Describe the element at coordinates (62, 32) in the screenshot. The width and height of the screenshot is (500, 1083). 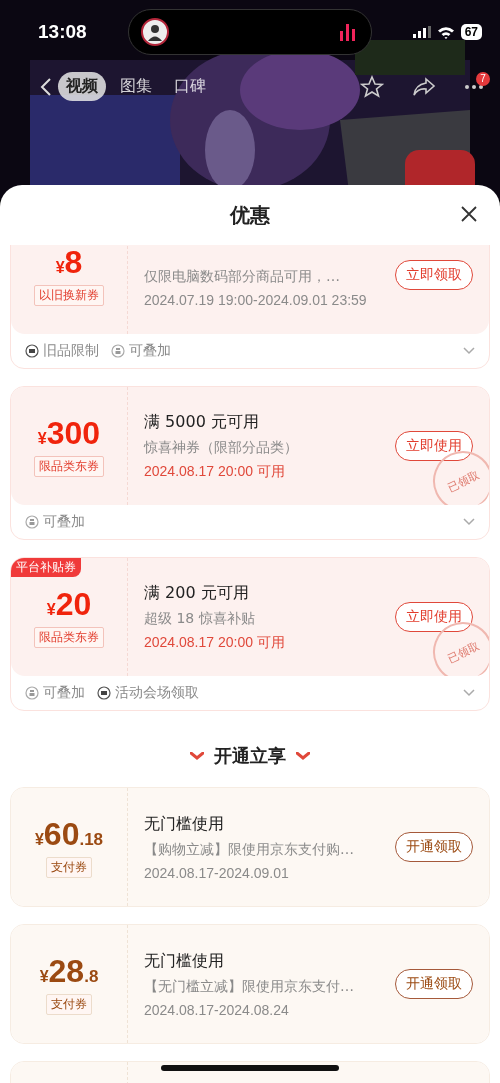
I see `status-time: 13:08` at that location.